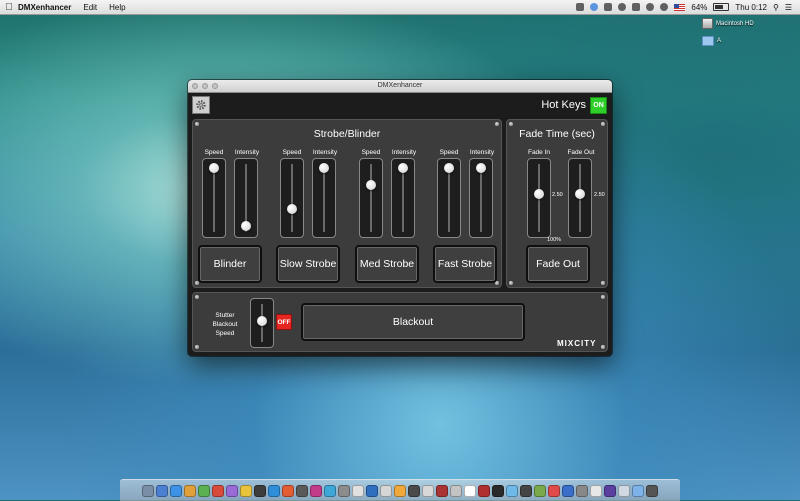 The width and height of the screenshot is (800, 501). Describe the element at coordinates (387, 264) in the screenshot. I see `med-strobe-button: Med Strobe` at that location.